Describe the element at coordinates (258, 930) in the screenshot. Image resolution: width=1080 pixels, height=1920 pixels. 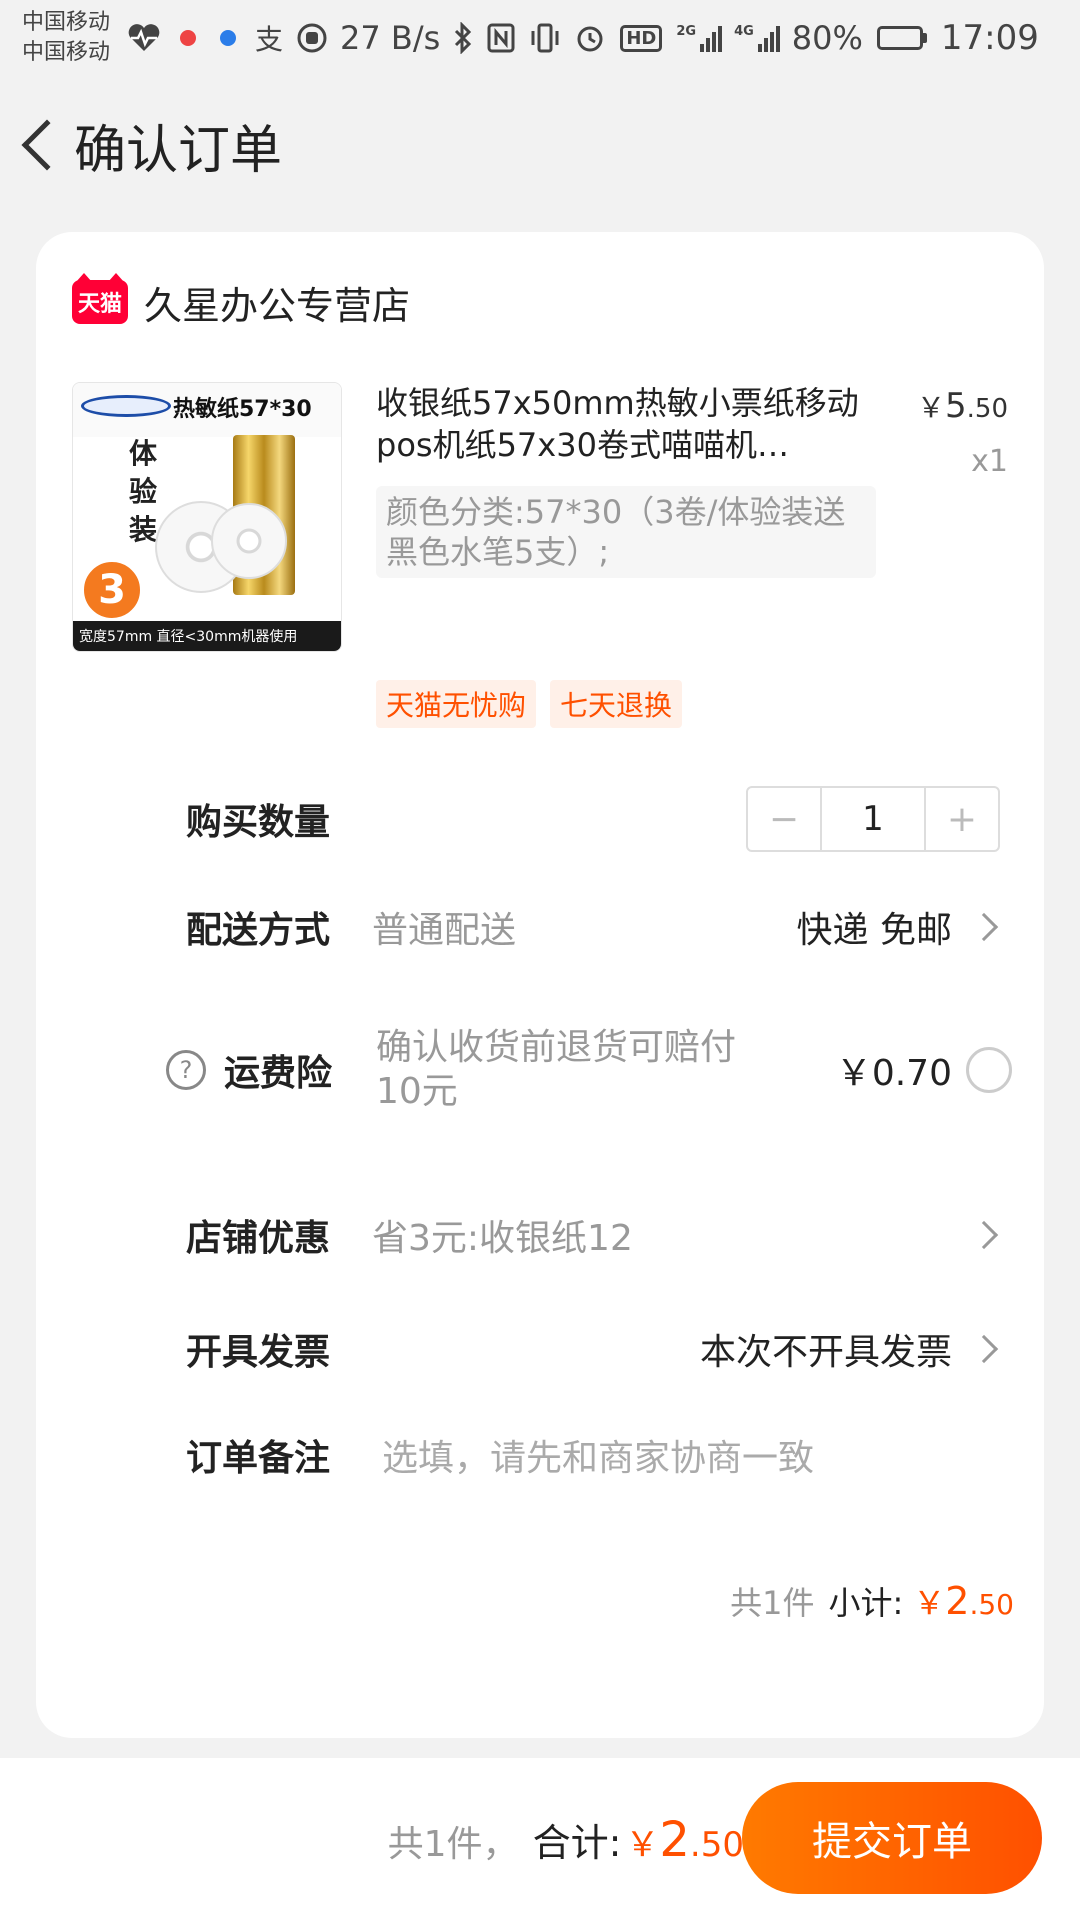
I see `delivery-label: 配送方式` at that location.